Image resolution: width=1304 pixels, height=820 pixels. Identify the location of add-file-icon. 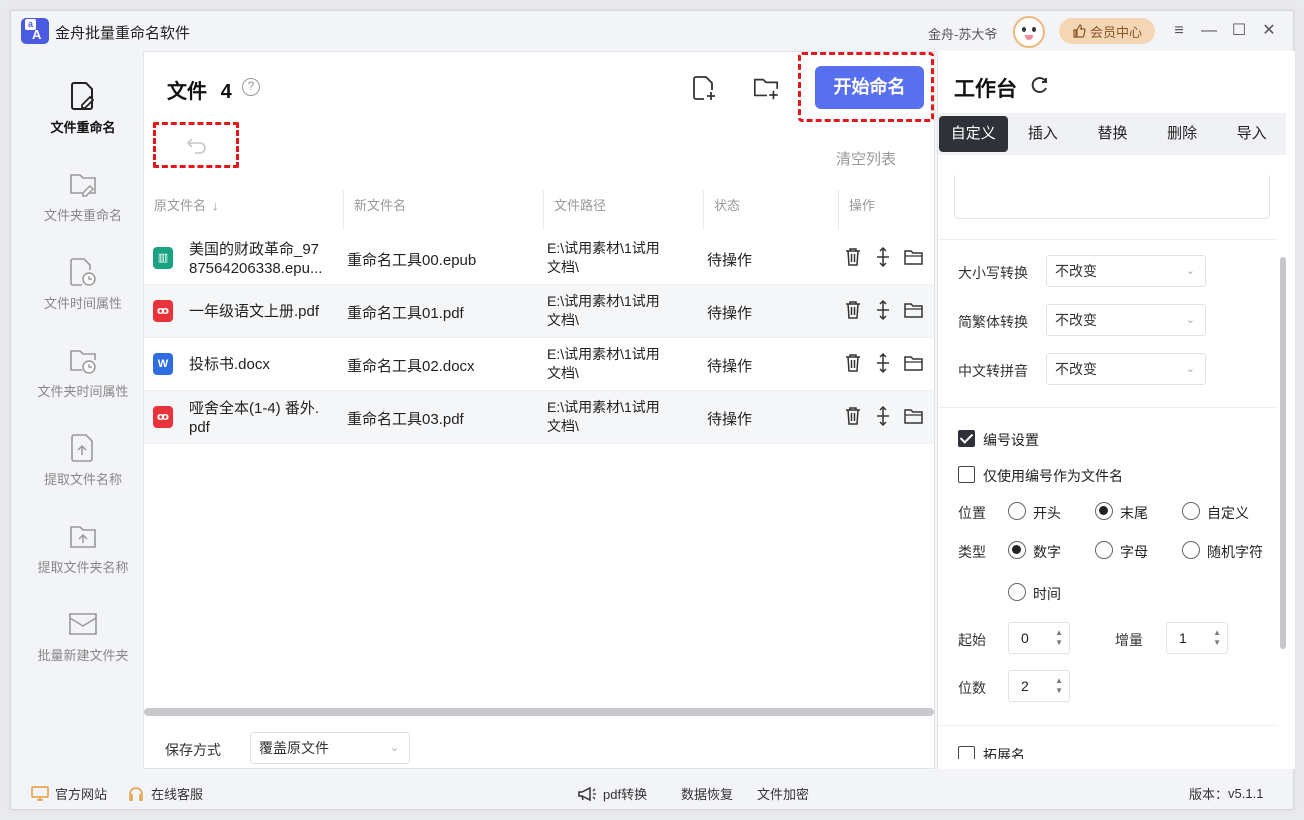
(704, 88).